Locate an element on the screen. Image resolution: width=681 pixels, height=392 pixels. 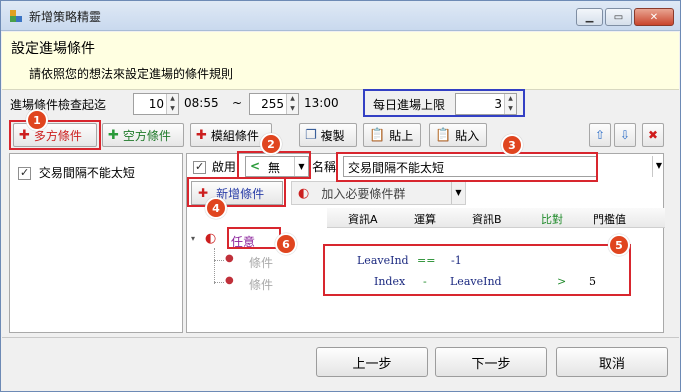
header-banner: 設定進場條件 請依照您的想法來設定進場的條件規則 is located at coordinates (340, 61).